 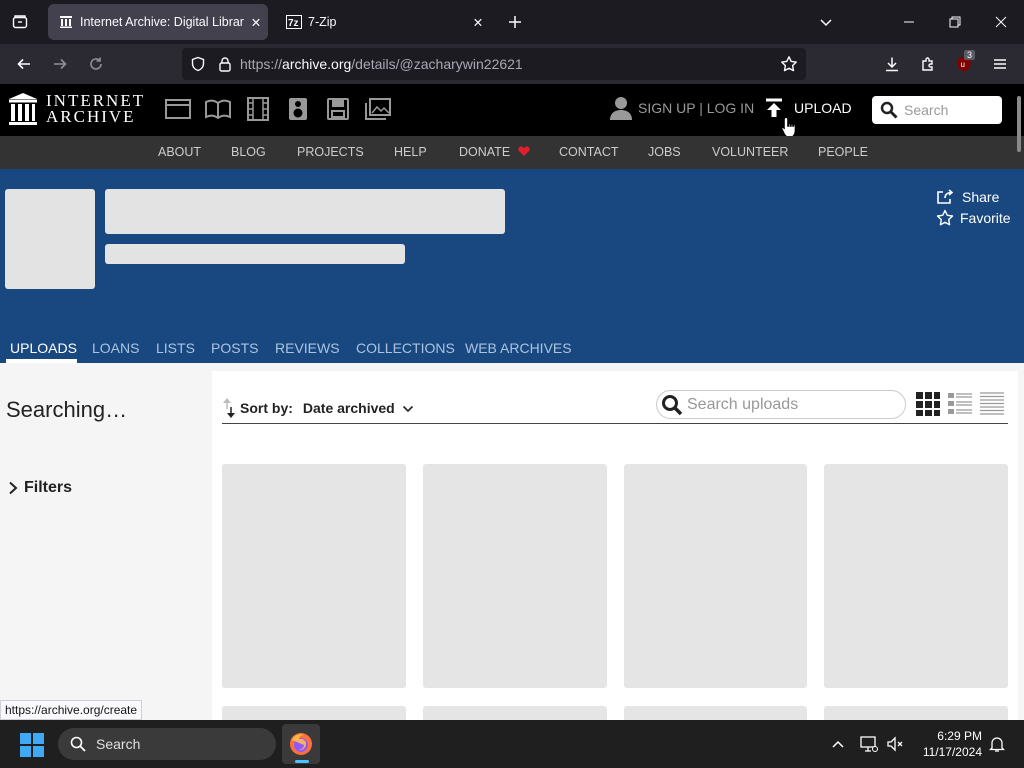 I want to click on tab-collections: COLLECTIONS, so click(x=405, y=348).